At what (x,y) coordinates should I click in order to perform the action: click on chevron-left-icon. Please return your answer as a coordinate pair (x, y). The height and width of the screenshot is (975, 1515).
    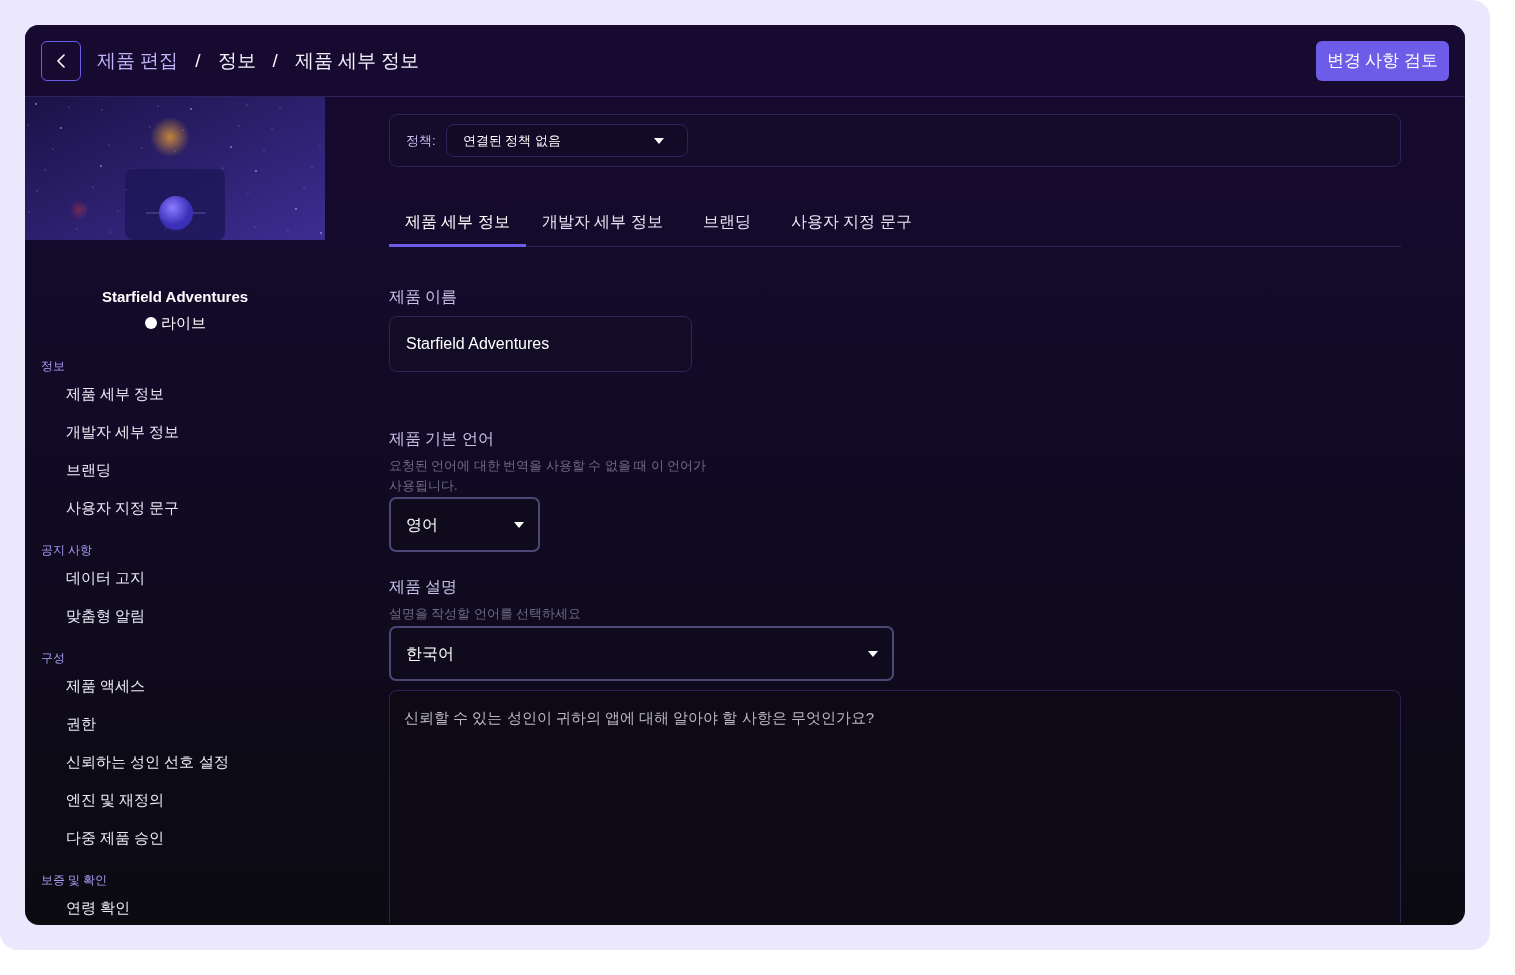
    Looking at the image, I should click on (61, 60).